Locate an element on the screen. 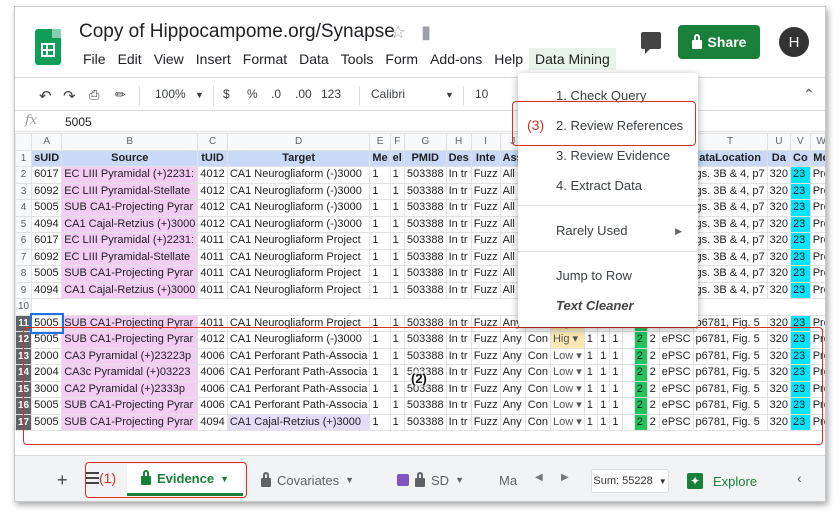 This screenshot has height=520, width=838. collapse-menu-icon: ⌃ is located at coordinates (809, 94).